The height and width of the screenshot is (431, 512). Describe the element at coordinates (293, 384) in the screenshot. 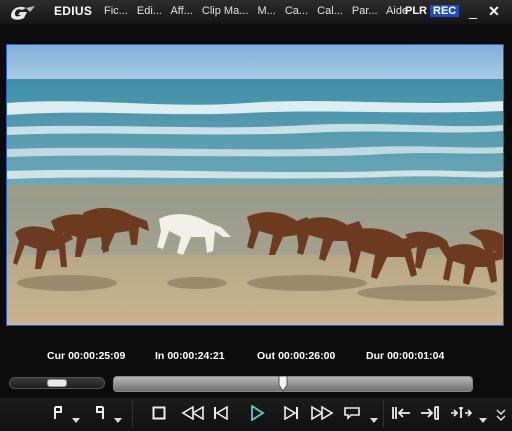

I see `position-scrubber` at that location.